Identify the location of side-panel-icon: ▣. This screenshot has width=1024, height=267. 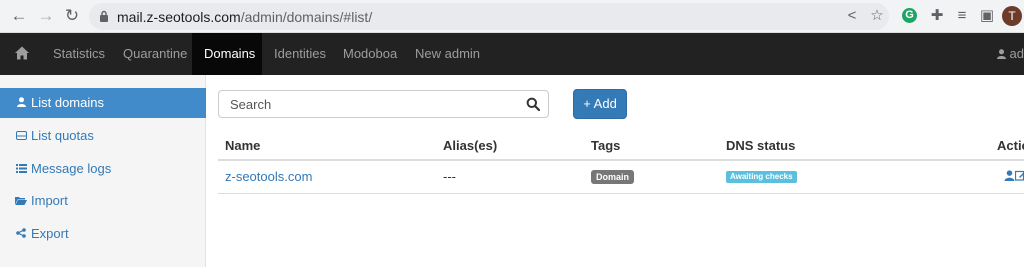
(987, 16).